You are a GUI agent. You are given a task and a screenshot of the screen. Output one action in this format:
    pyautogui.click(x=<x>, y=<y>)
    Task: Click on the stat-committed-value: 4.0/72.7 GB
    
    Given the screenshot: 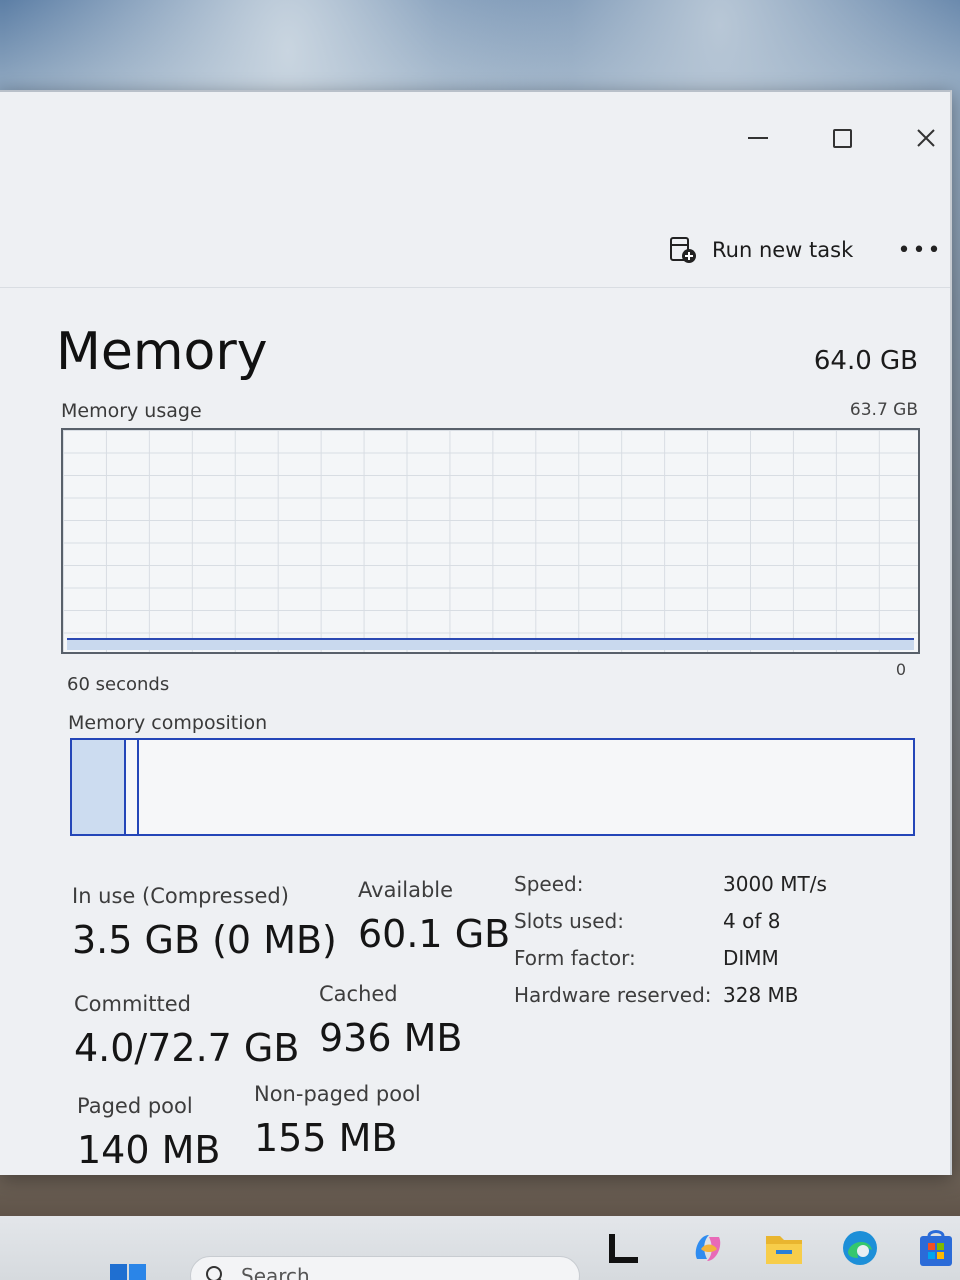 What is the action you would take?
    pyautogui.click(x=187, y=1048)
    